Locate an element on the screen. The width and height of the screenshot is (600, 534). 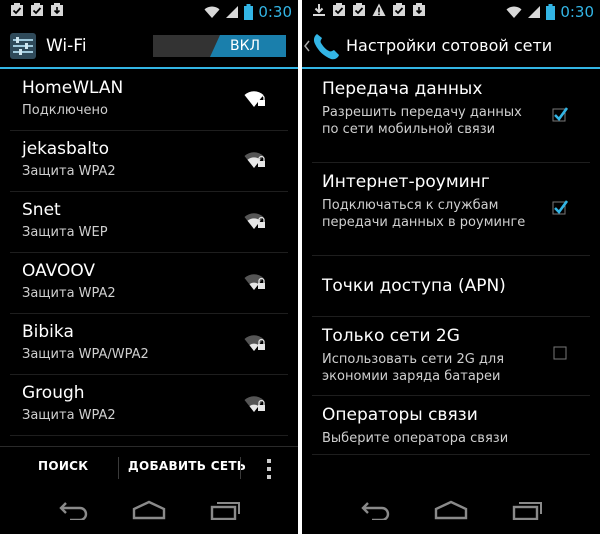
wifi-network-item: Grough Защита WPA2 is located at coordinates (149, 405).